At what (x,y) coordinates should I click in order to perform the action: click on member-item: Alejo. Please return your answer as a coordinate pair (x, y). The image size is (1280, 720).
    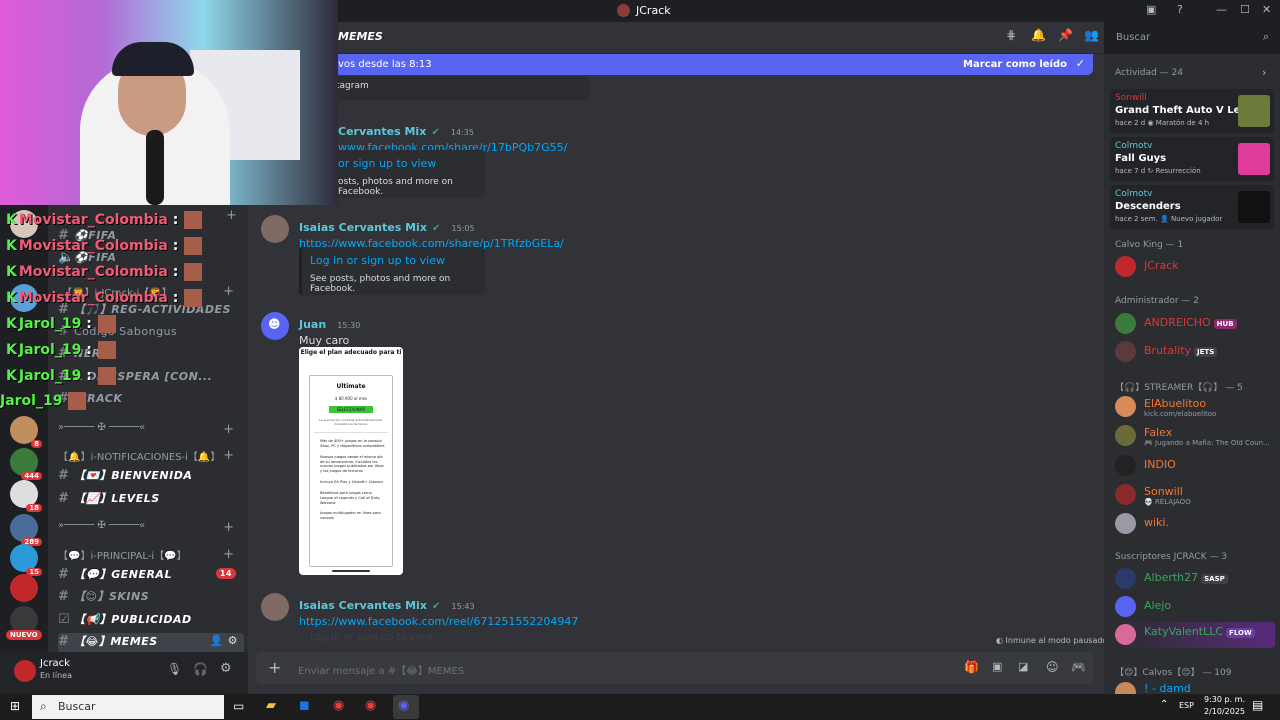
    Looking at the image, I should click on (1195, 607).